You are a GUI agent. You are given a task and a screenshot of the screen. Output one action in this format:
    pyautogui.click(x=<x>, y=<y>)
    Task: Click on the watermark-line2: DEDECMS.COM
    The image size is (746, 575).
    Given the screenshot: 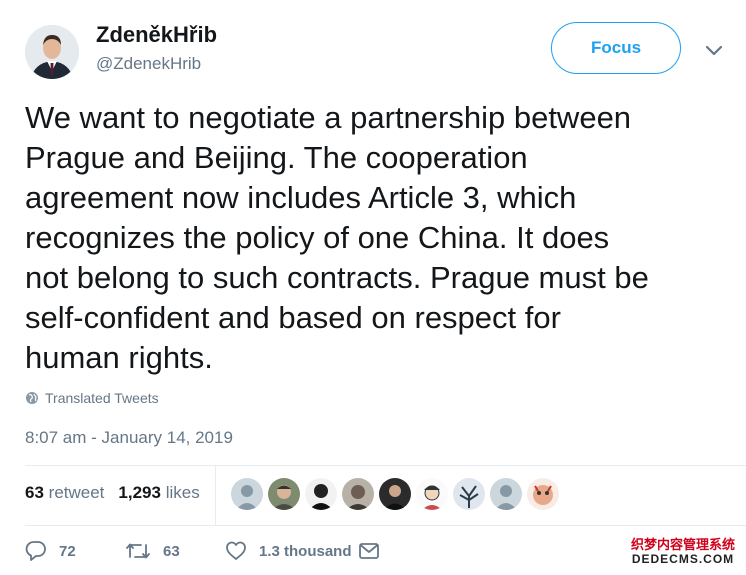 What is the action you would take?
    pyautogui.click(x=683, y=559)
    